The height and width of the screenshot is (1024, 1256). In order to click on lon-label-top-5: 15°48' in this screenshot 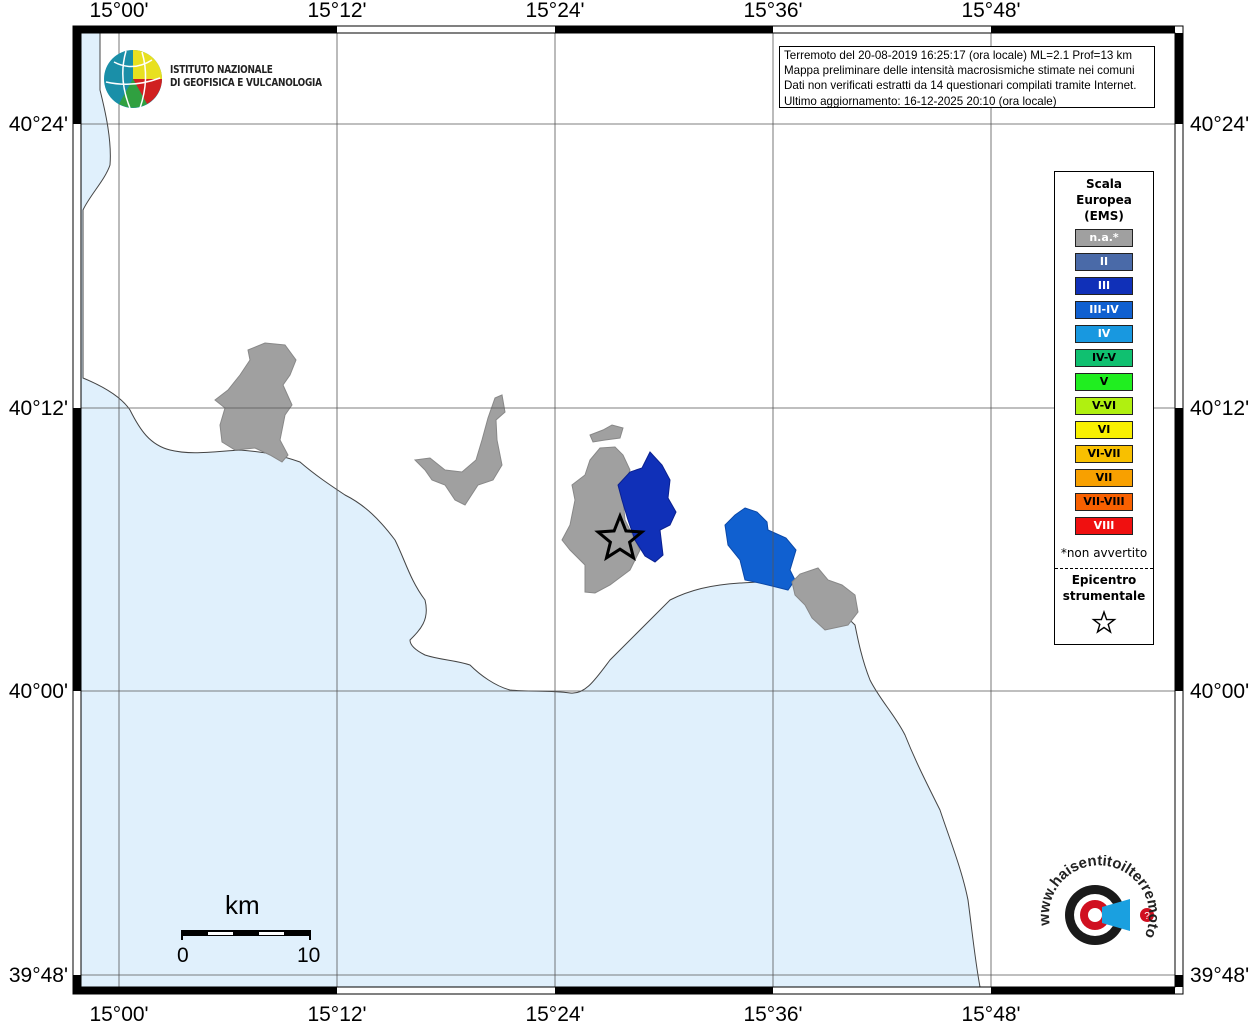, I will do `click(990, 11)`.